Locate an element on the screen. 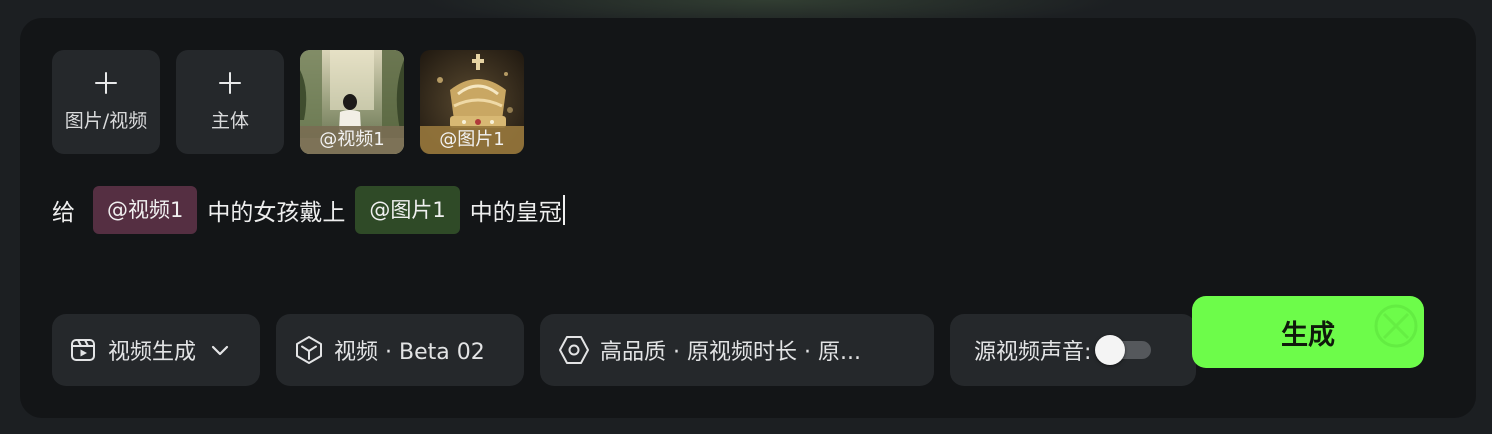 The height and width of the screenshot is (434, 1492). toggle-knob is located at coordinates (1110, 350).